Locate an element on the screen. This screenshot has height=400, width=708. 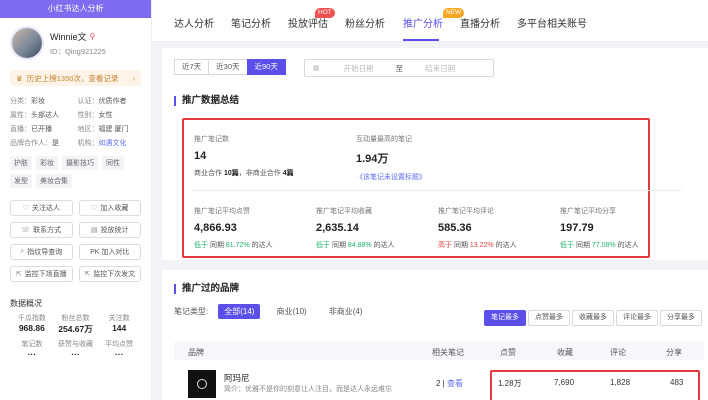
profile-id: ID：Qing921225 is located at coordinates (78, 51).